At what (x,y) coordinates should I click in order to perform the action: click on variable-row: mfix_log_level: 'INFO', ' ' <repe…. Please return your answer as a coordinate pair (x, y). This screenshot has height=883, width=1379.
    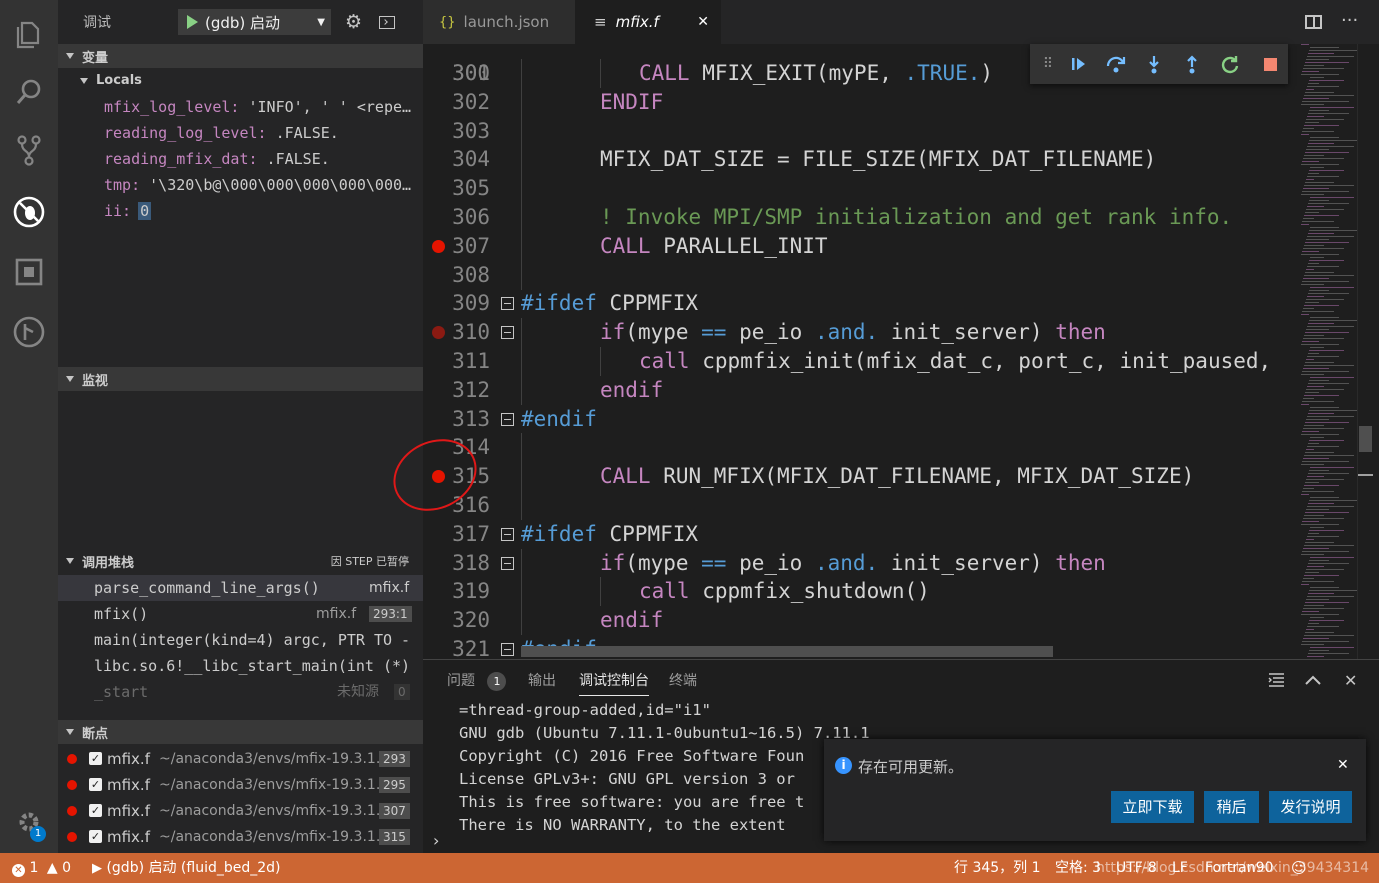
    Looking at the image, I should click on (240, 107).